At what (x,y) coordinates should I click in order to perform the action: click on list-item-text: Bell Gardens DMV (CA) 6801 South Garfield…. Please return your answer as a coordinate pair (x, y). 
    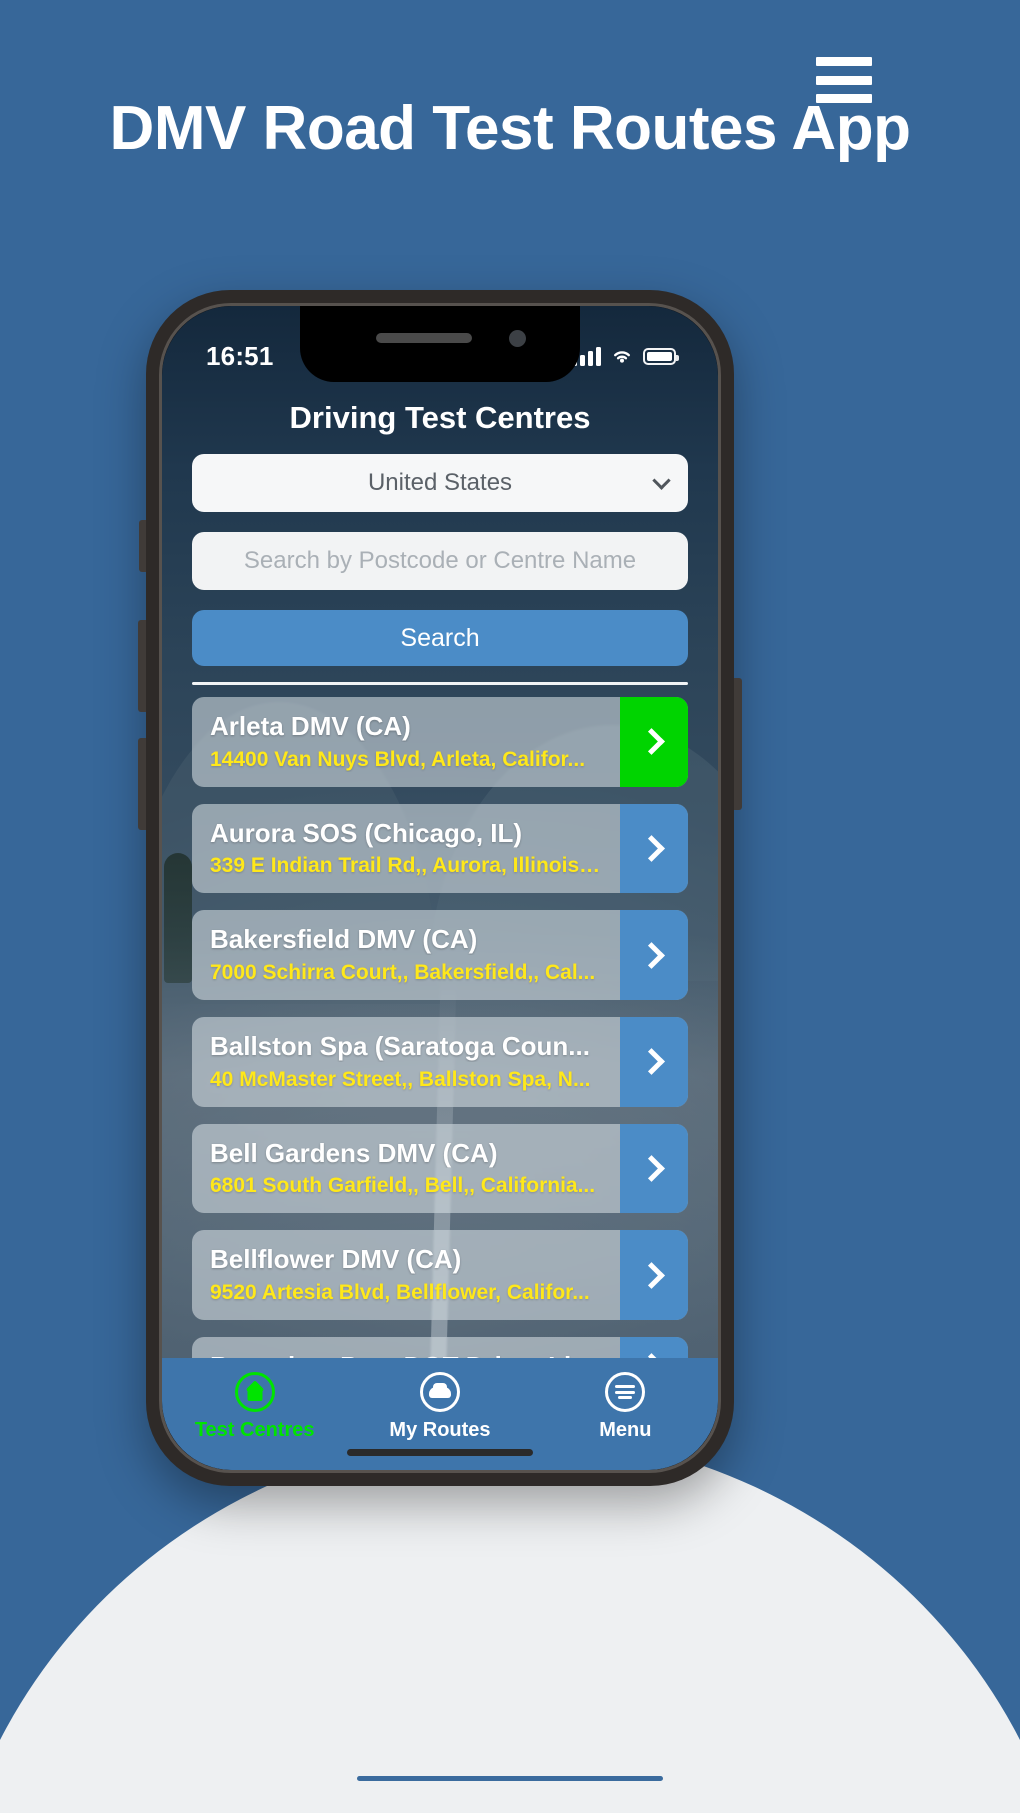
    Looking at the image, I should click on (406, 1169).